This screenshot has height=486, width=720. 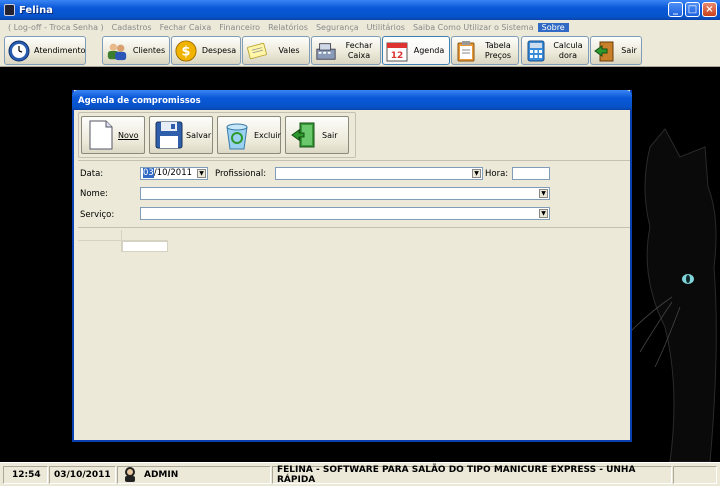 What do you see at coordinates (695, 475) in the screenshot?
I see `resize-grip` at bounding box center [695, 475].